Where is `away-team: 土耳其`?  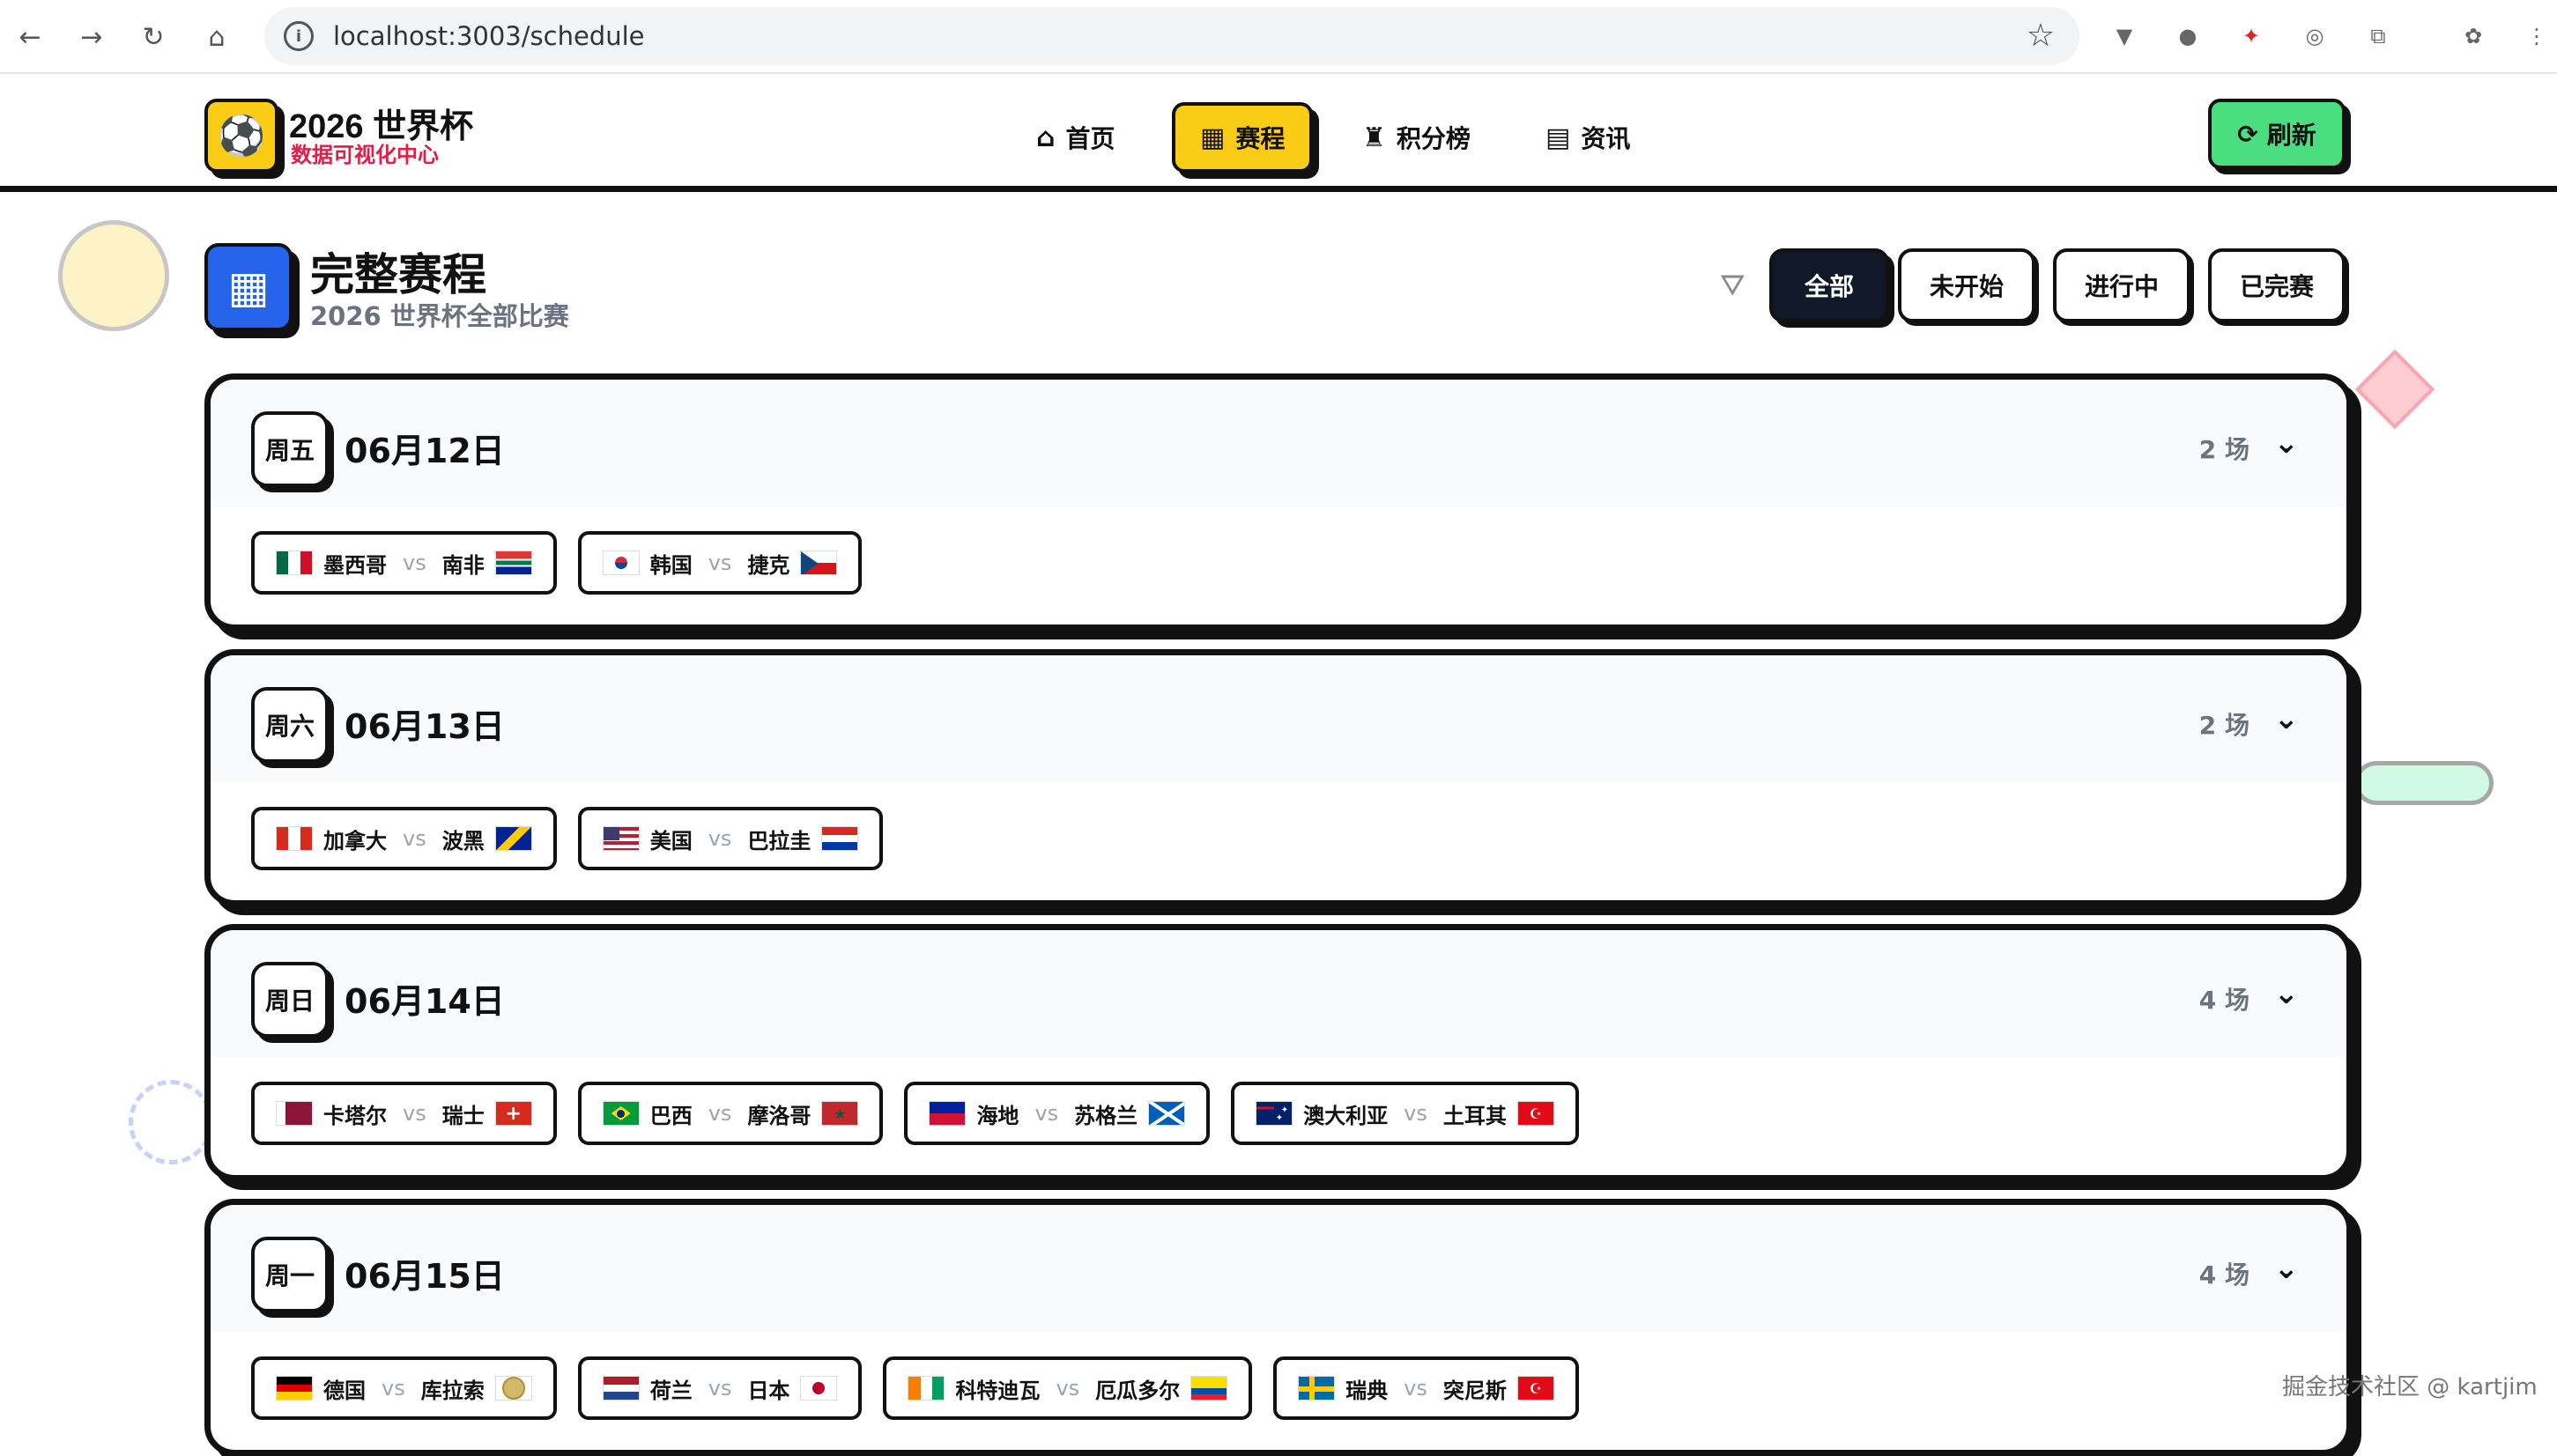 away-team: 土耳其 is located at coordinates (1474, 1115).